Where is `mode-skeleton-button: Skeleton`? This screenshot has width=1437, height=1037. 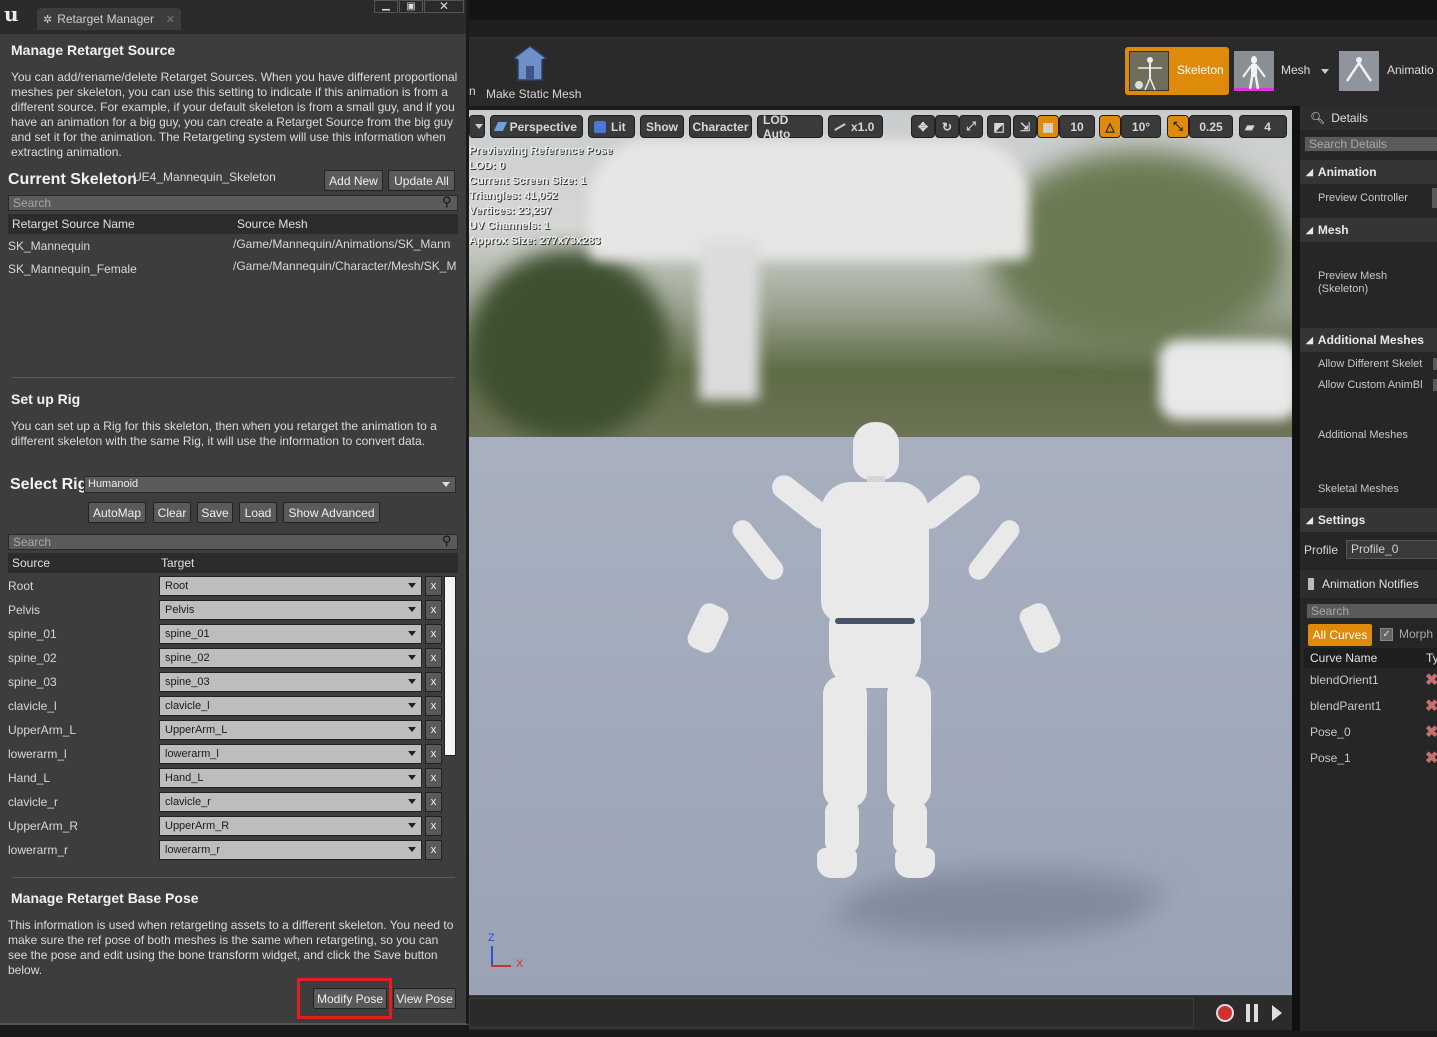 mode-skeleton-button: Skeleton is located at coordinates (1177, 71).